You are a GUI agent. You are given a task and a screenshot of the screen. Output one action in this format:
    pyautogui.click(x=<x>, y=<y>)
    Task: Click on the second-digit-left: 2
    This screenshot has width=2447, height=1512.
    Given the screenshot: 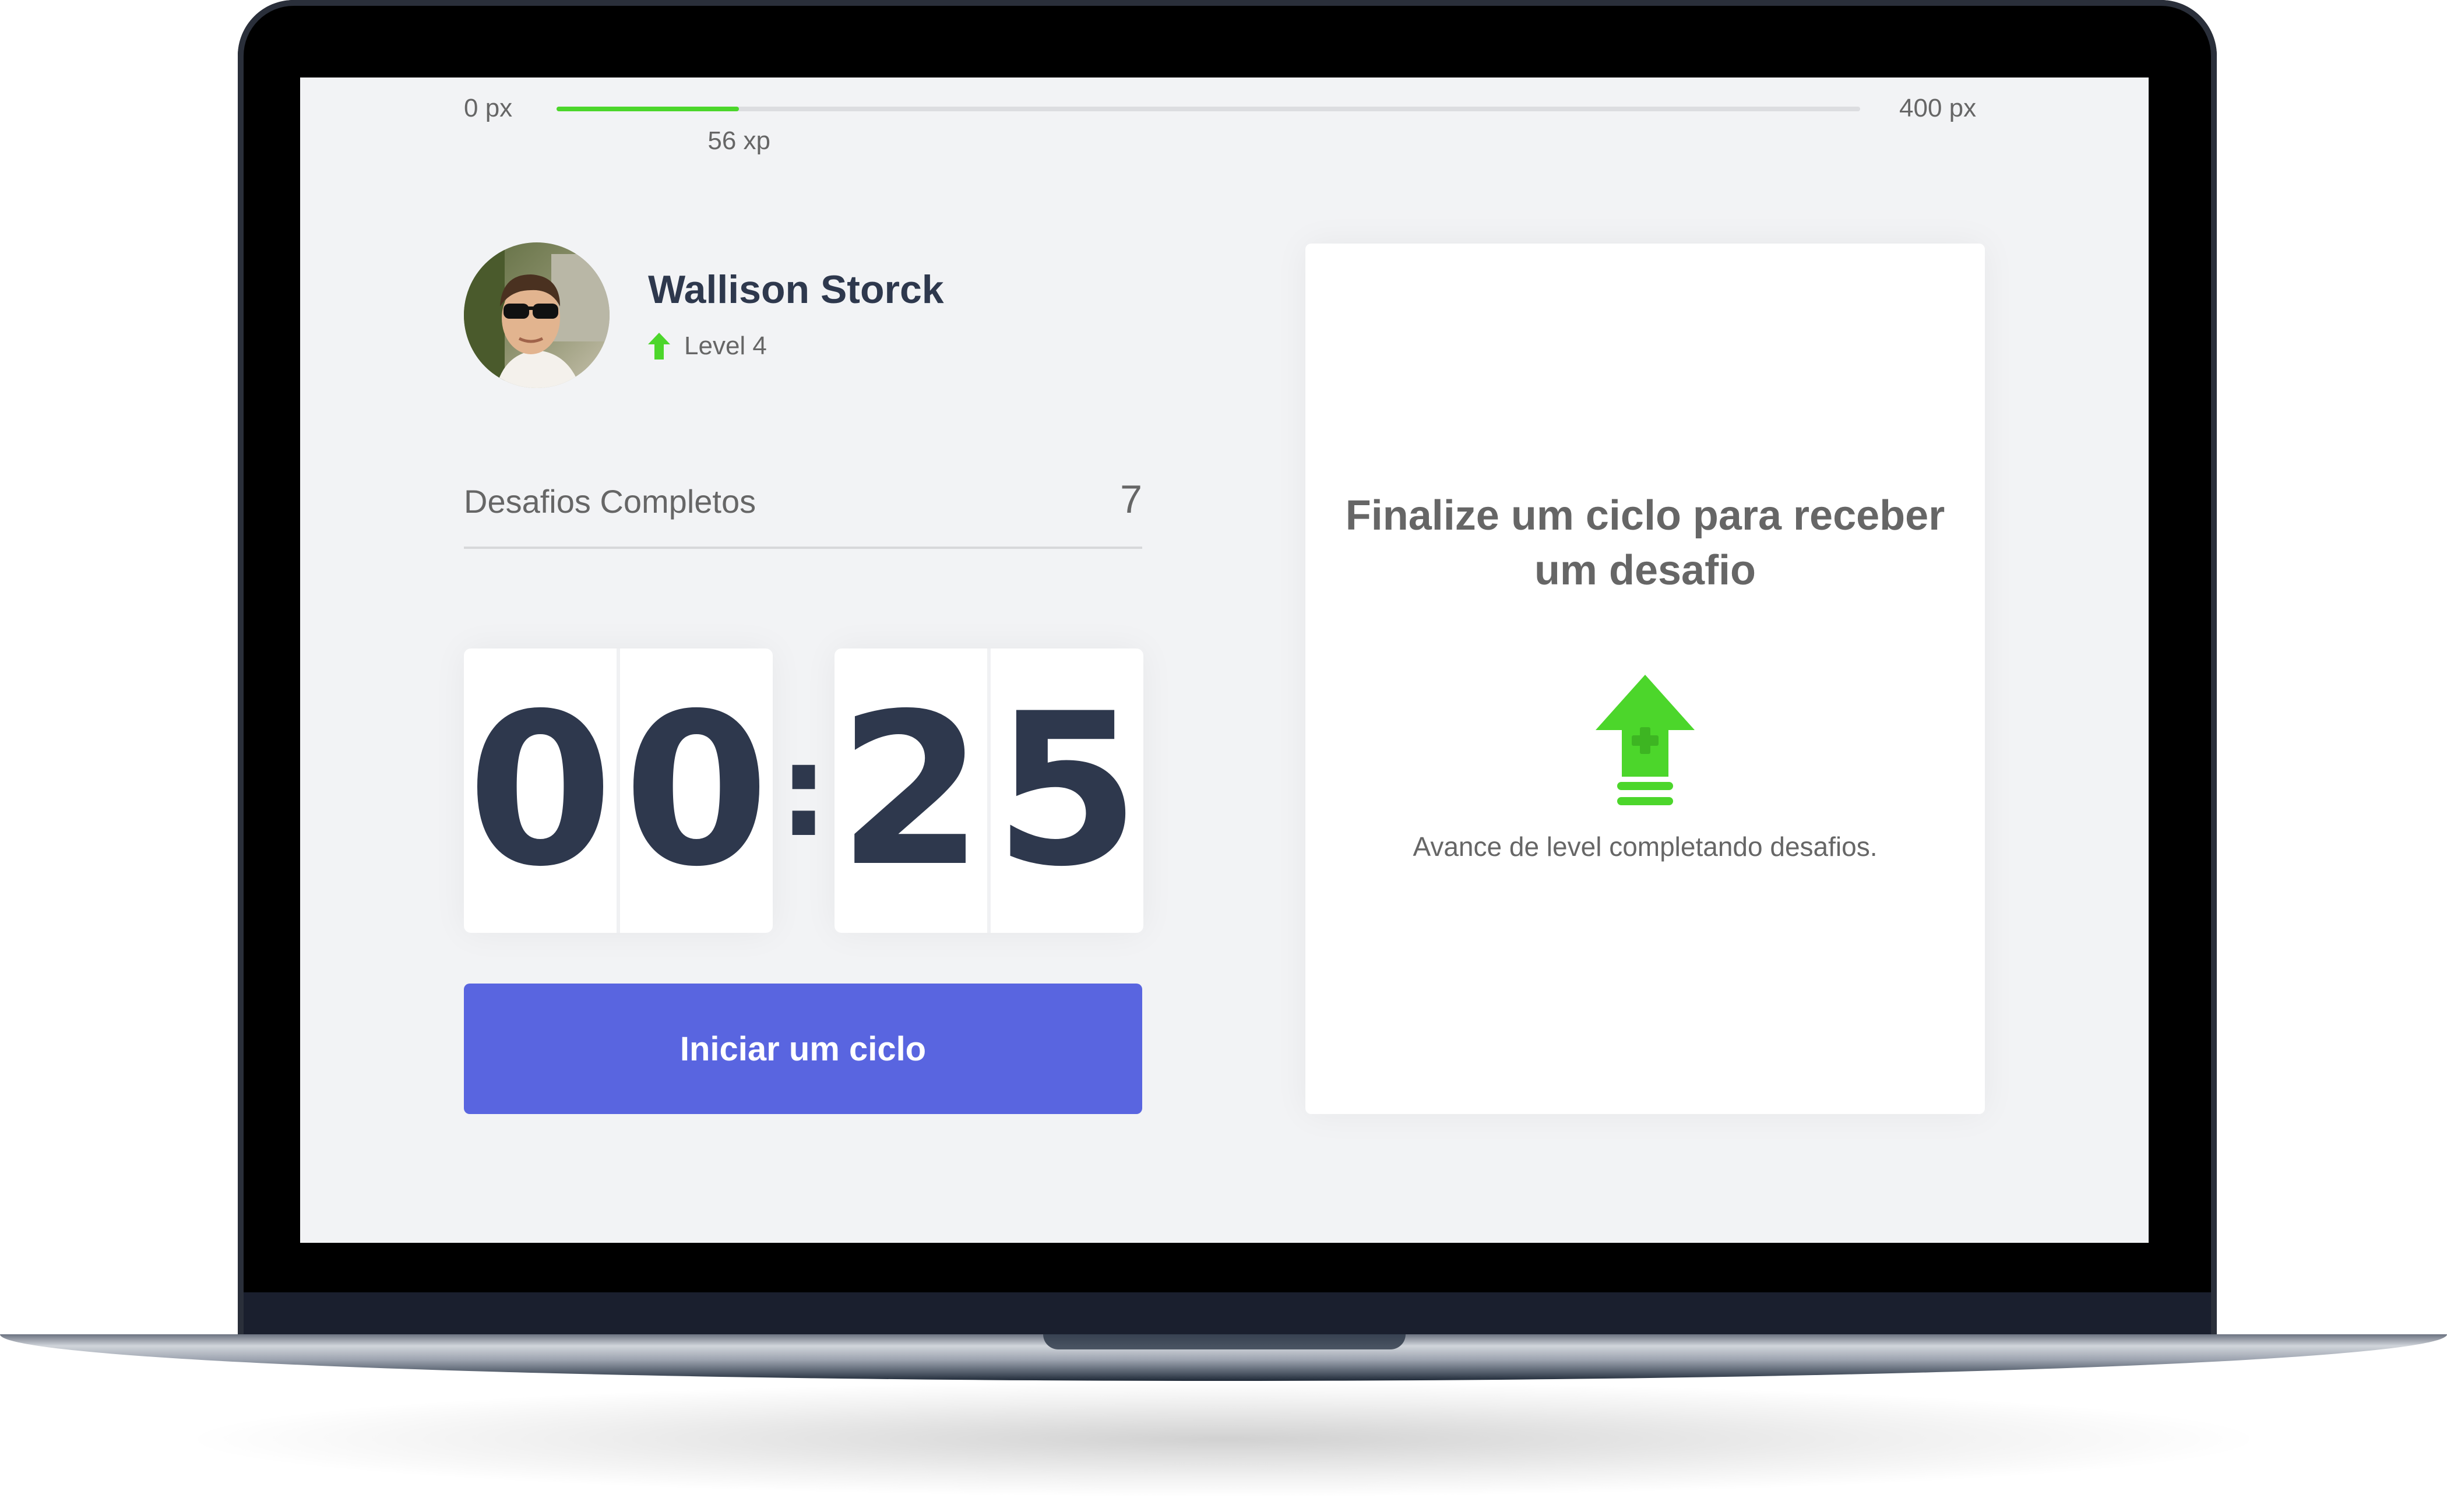 What is the action you would take?
    pyautogui.click(x=913, y=790)
    